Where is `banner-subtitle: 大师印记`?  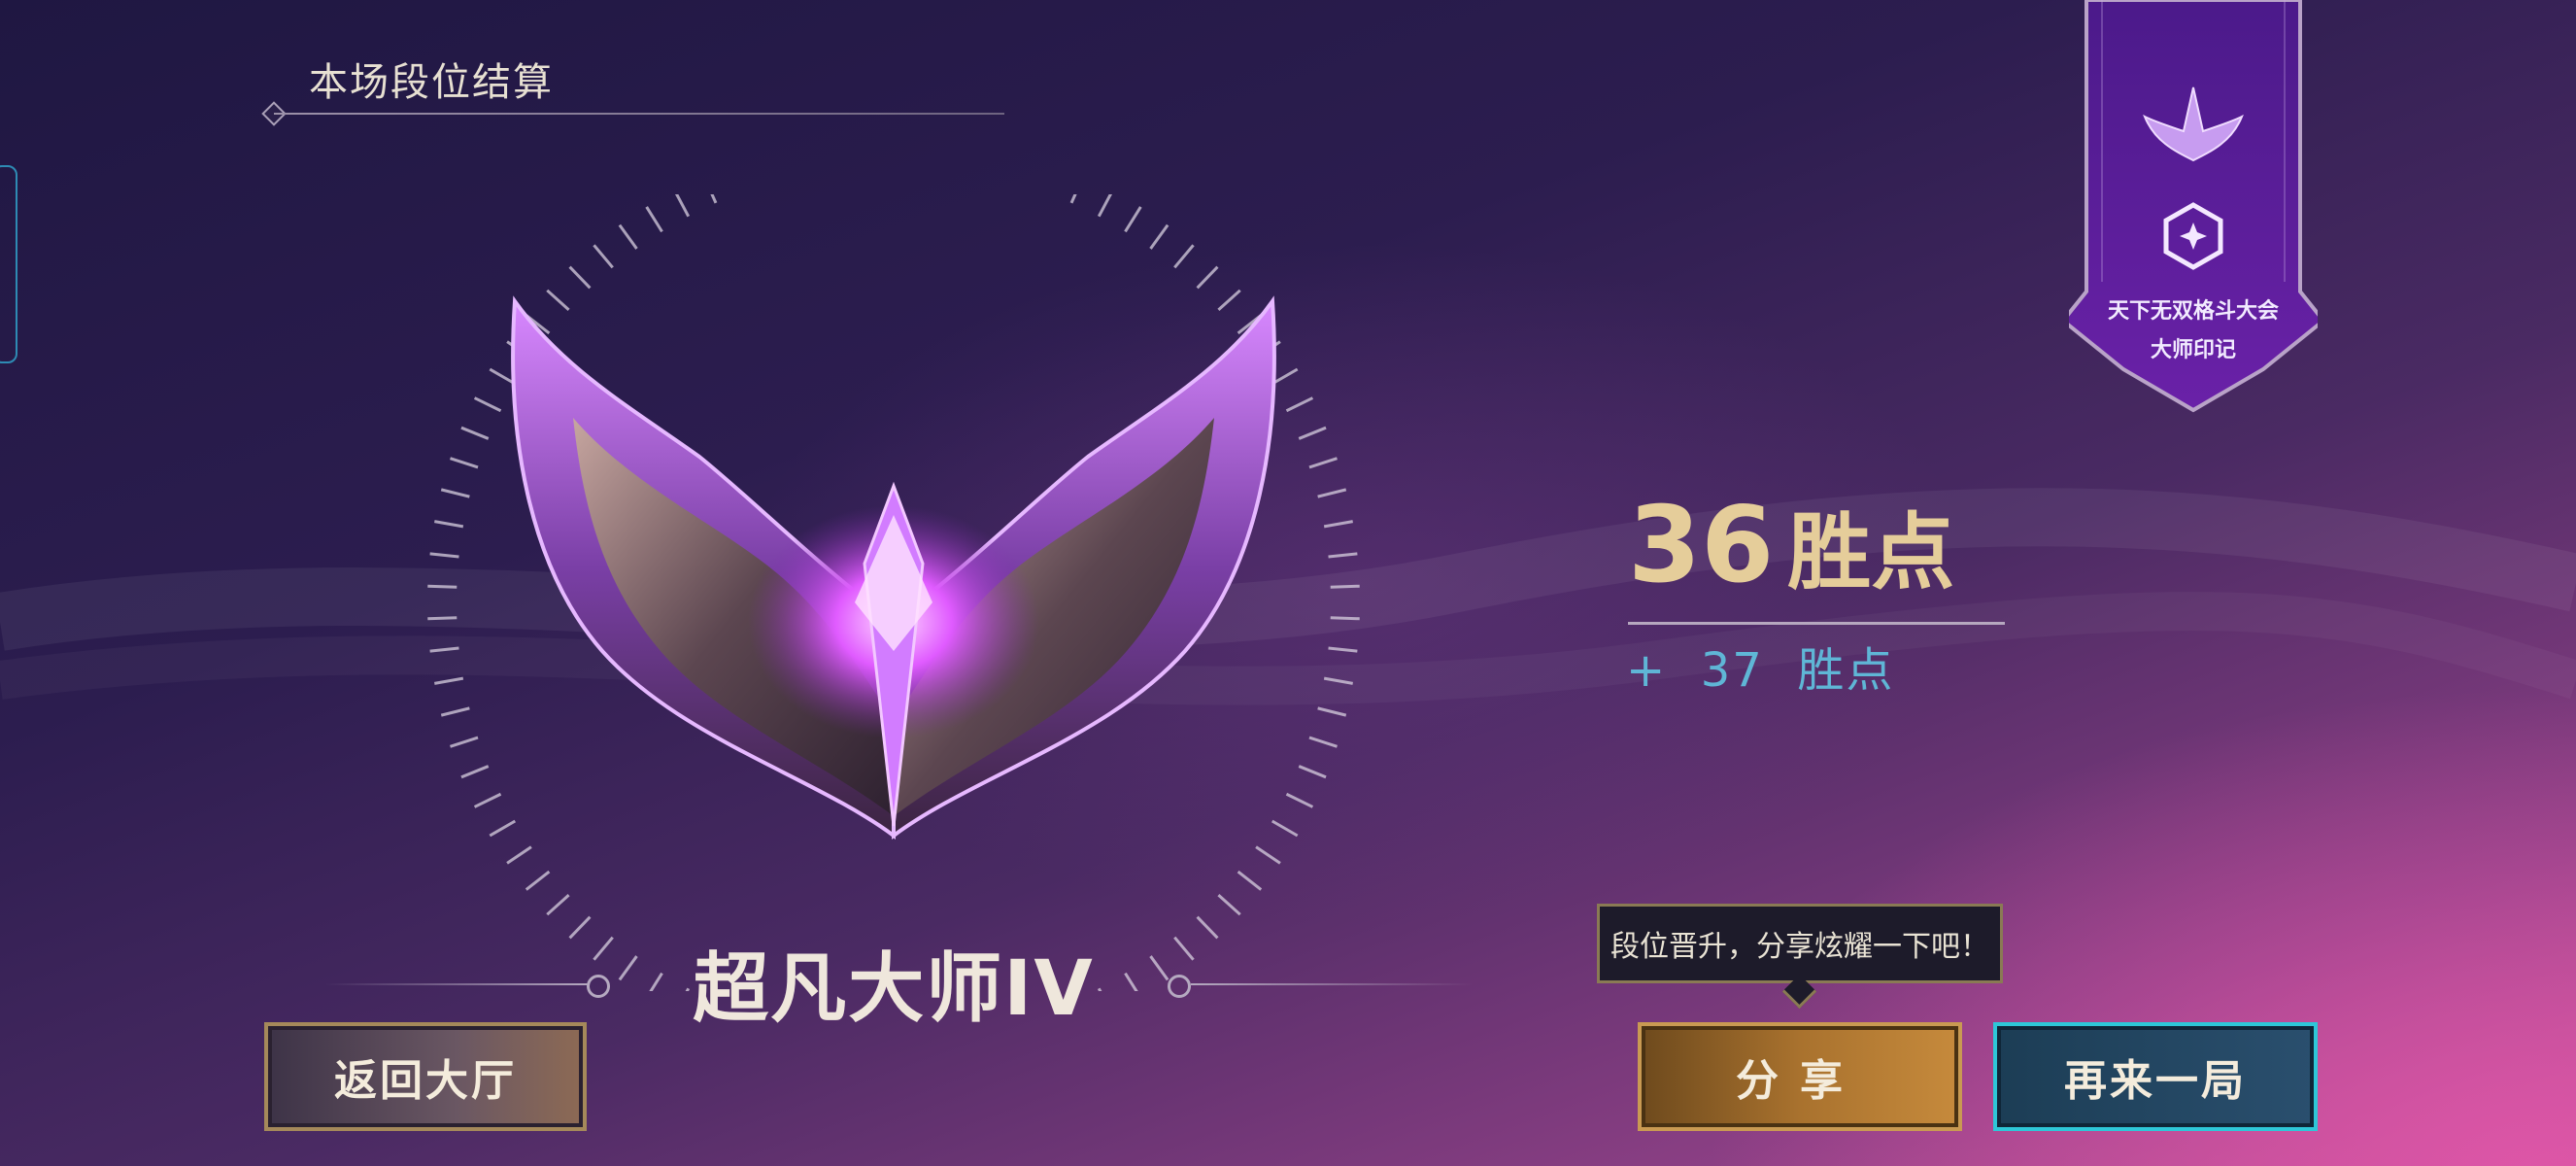 banner-subtitle: 大师印记 is located at coordinates (2193, 350).